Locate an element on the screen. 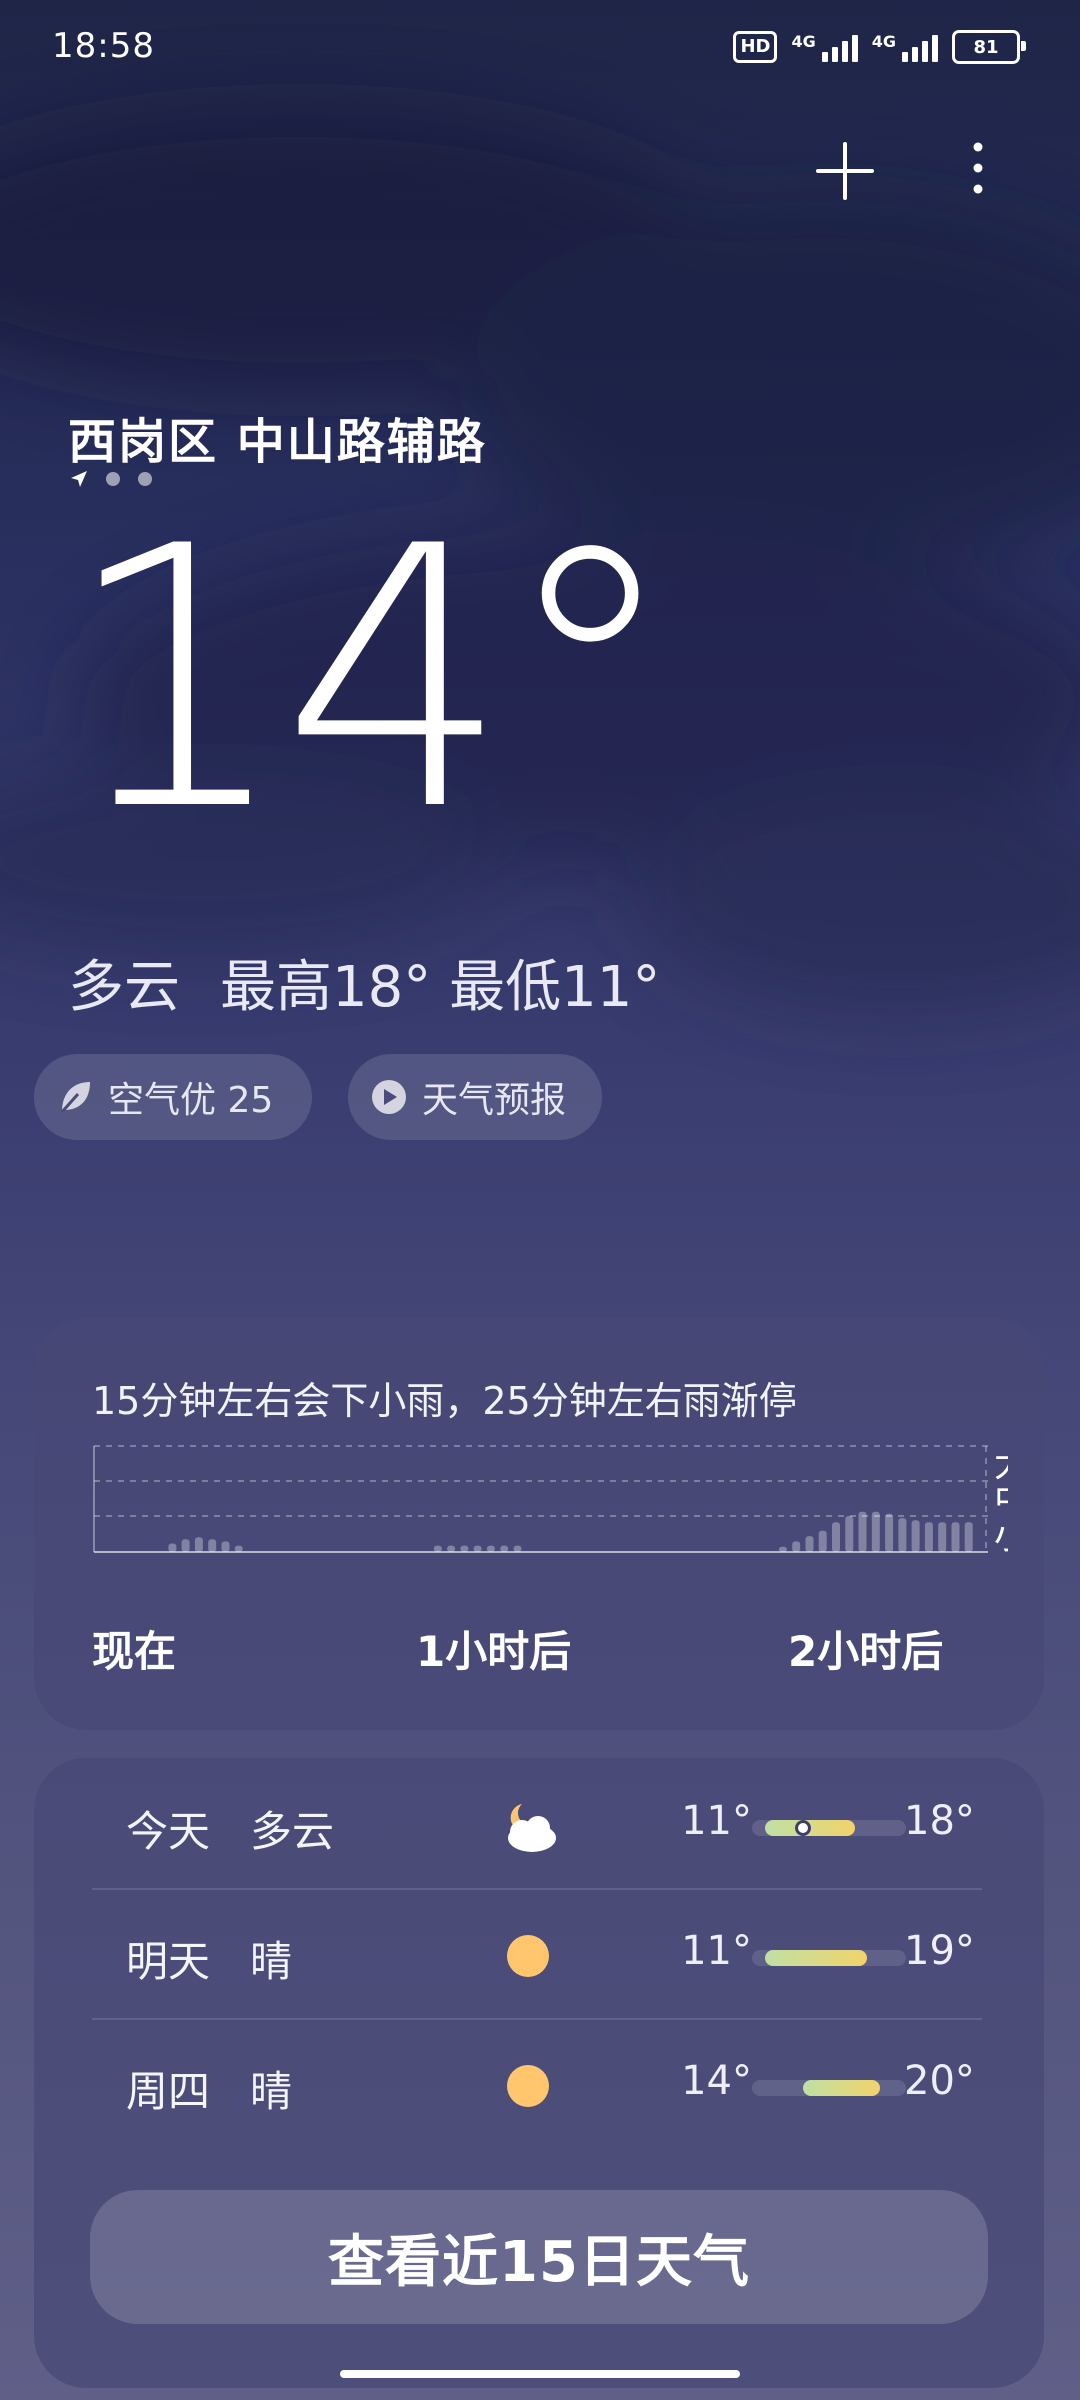  status-bar: 18:58 HD 4G 4G 81 is located at coordinates (540, 50).